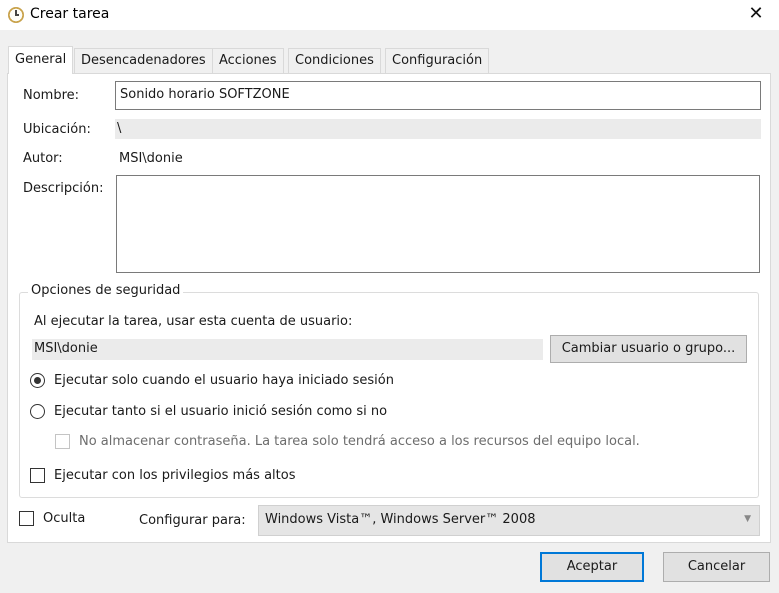 The width and height of the screenshot is (779, 593). I want to click on close-button: ✕, so click(756, 15).